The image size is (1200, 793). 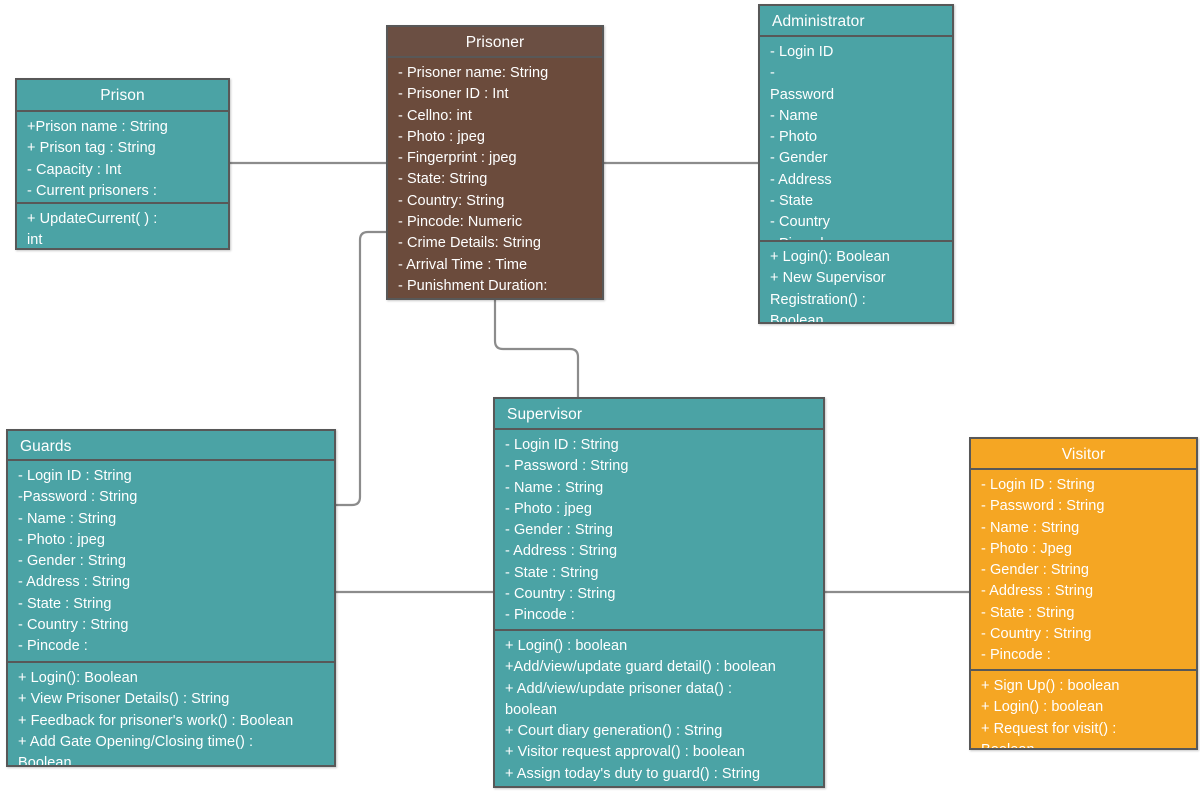 I want to click on operation-row: + Court diary generation() : String, so click(x=614, y=731).